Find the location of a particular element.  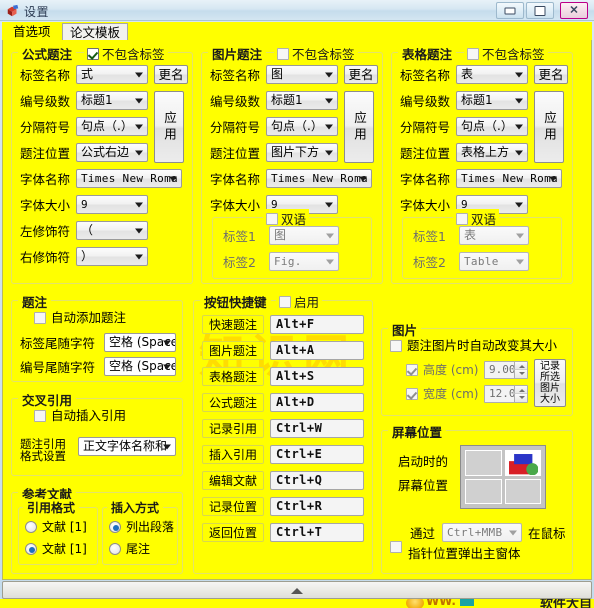

table-exclude-label-checkbox: 不包含标签 is located at coordinates (506, 53).